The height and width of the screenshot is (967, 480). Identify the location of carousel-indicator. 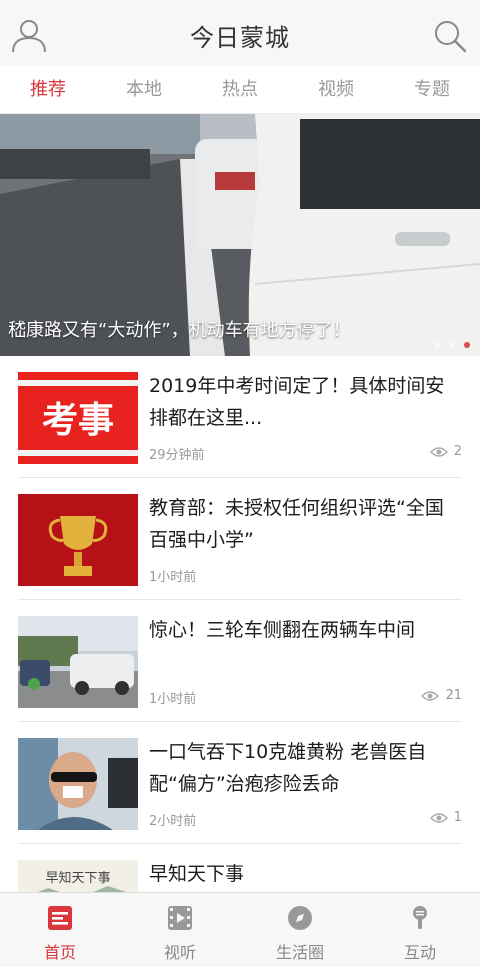
(452, 345).